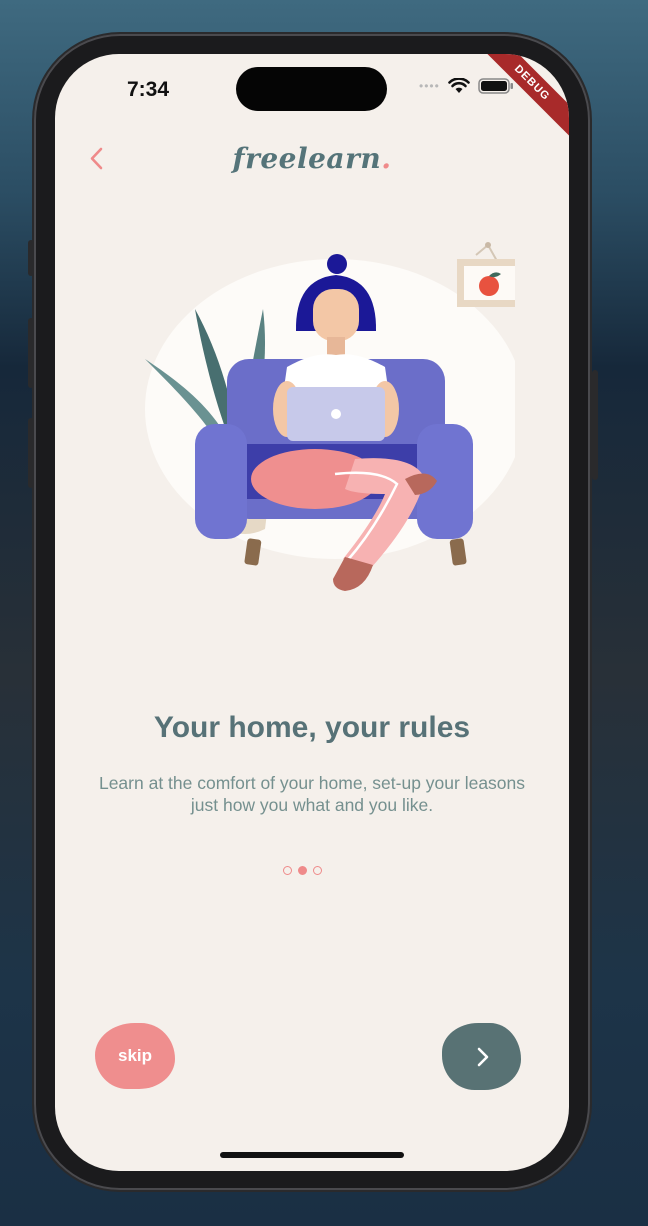 This screenshot has width=648, height=1226. I want to click on logo-text: freelearn, so click(307, 158).